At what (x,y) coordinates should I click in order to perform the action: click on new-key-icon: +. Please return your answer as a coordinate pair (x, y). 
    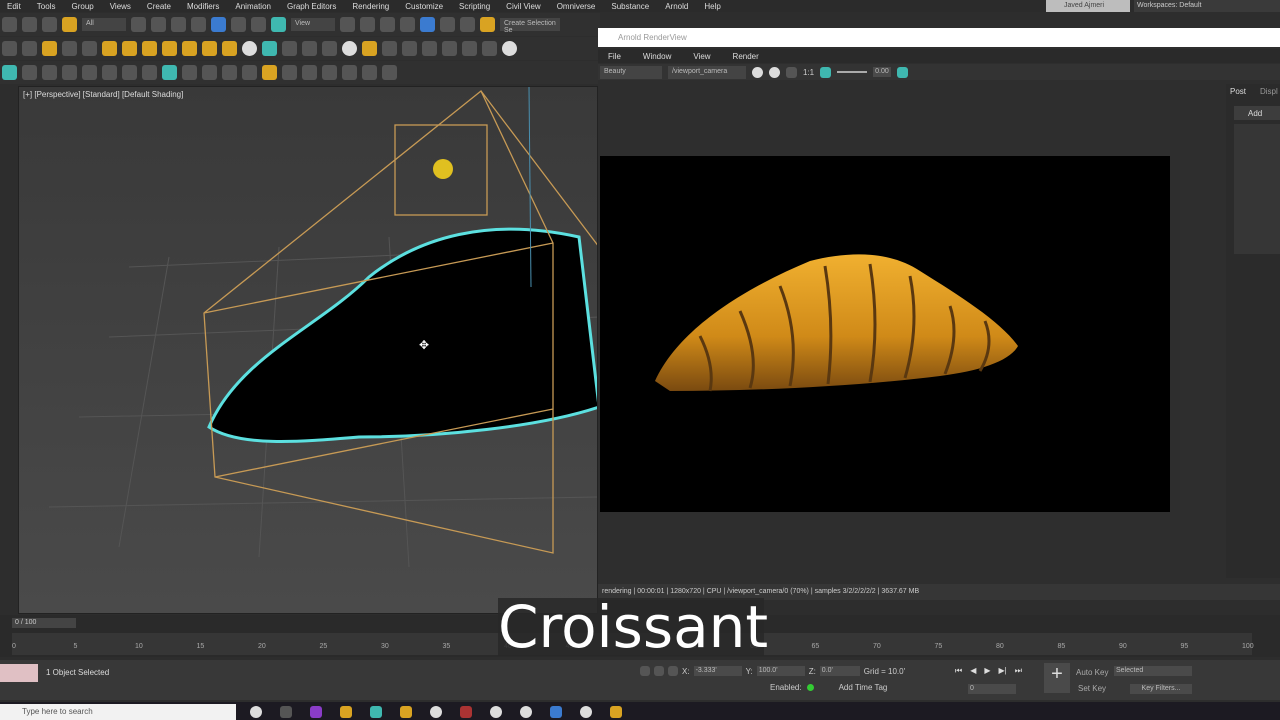
    Looking at the image, I should click on (1057, 678).